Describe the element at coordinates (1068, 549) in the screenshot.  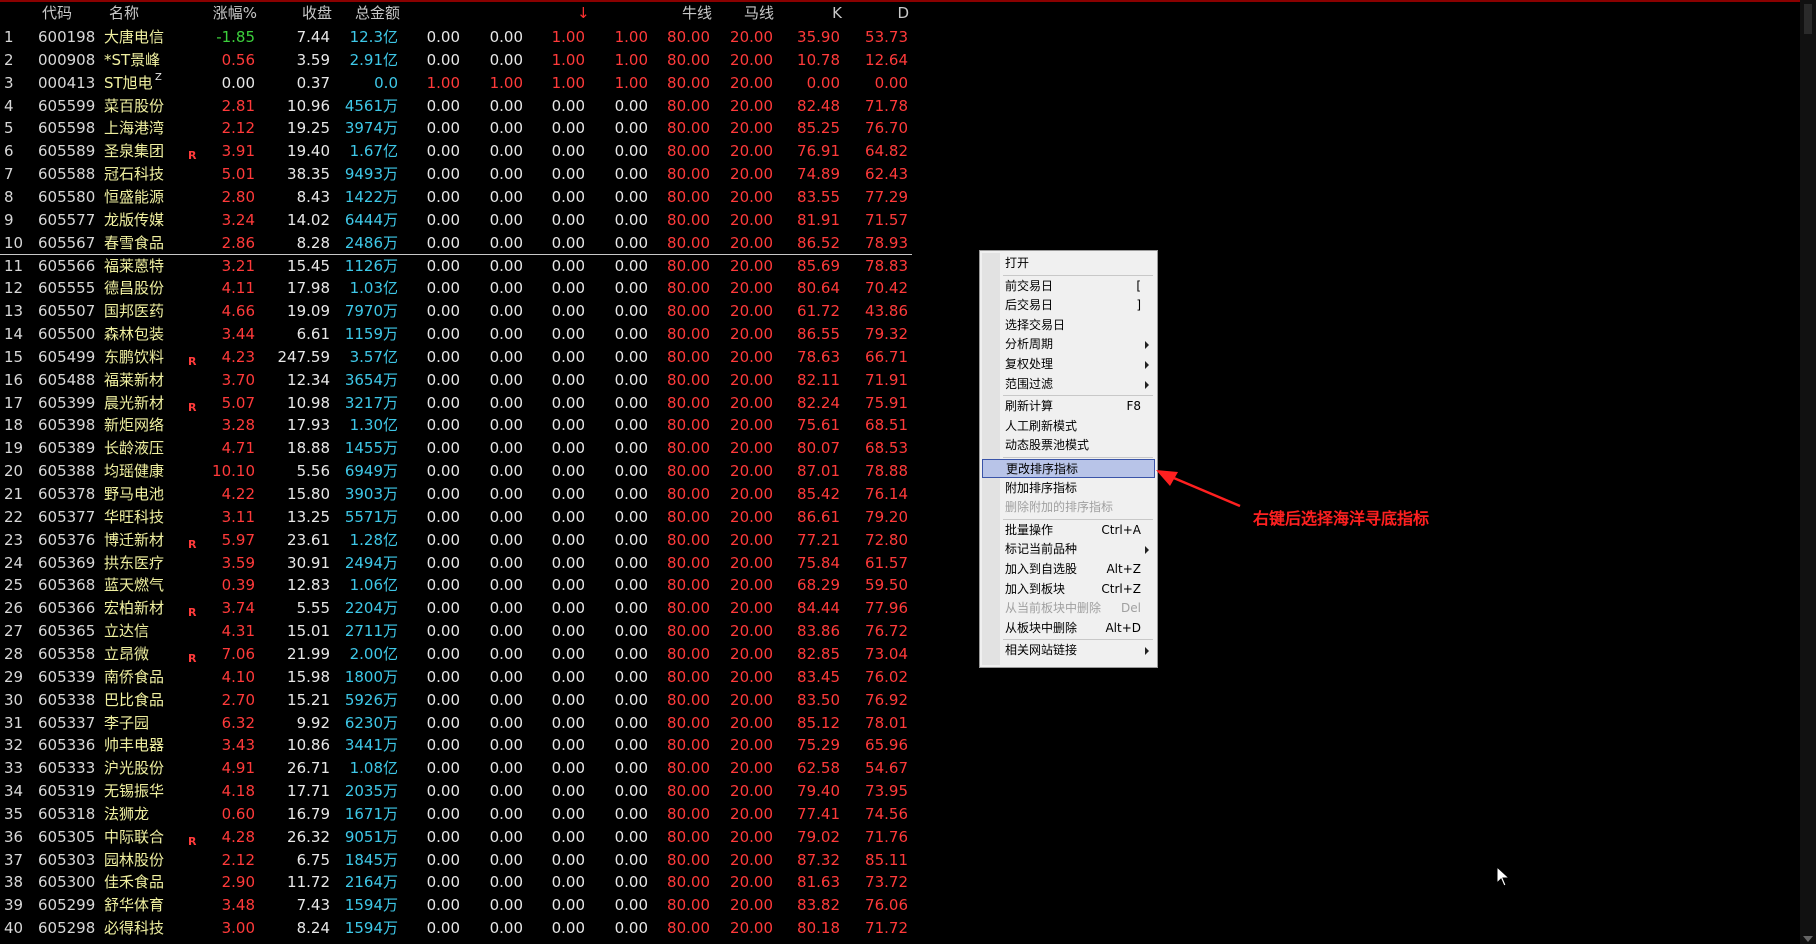
I see `menu-item: 标记当前品种` at that location.